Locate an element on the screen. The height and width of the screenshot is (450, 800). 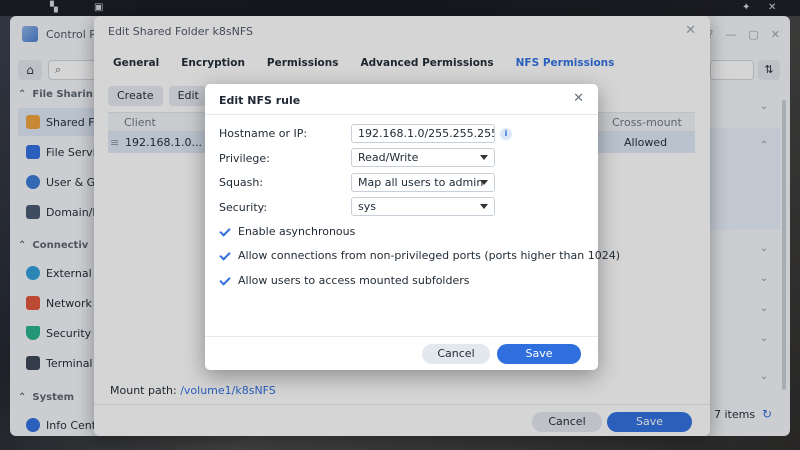
squash-select: Map all users to admin is located at coordinates (423, 182).